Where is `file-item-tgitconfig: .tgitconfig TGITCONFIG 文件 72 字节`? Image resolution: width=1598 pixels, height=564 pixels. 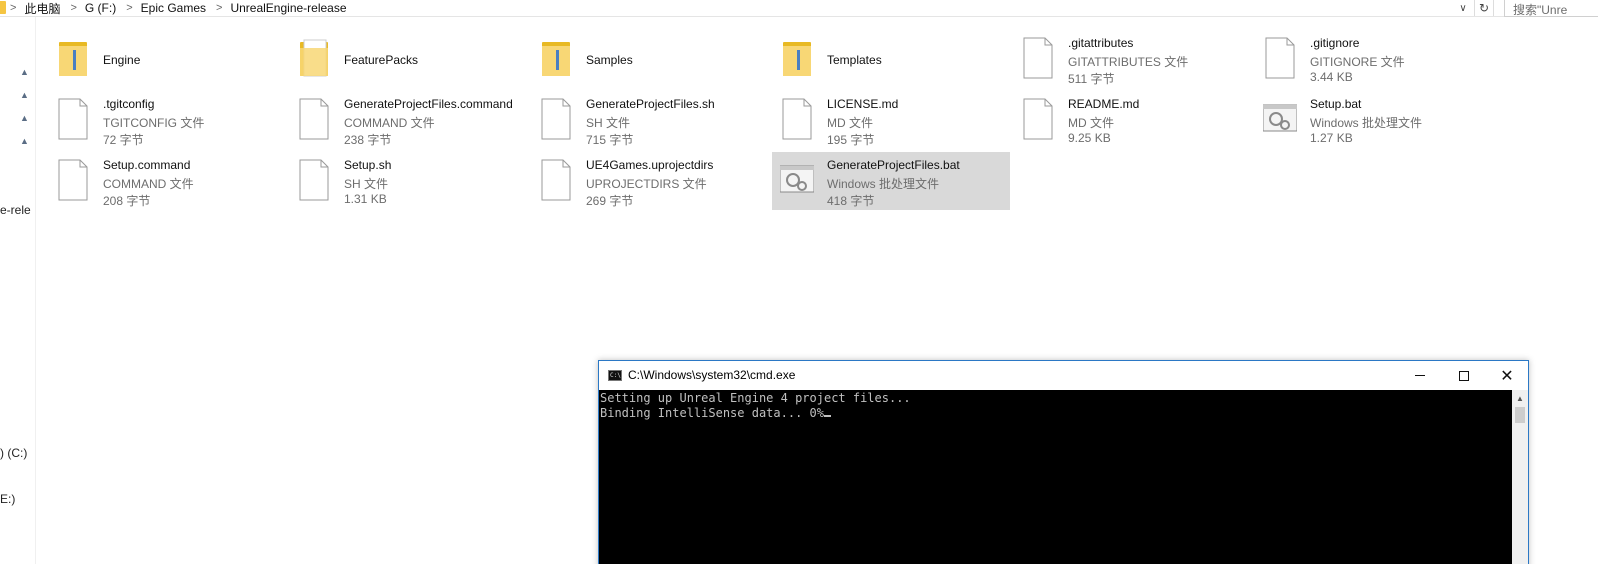
file-item-tgitconfig: .tgitconfig TGITCONFIG 文件 72 字节 is located at coordinates (167, 120).